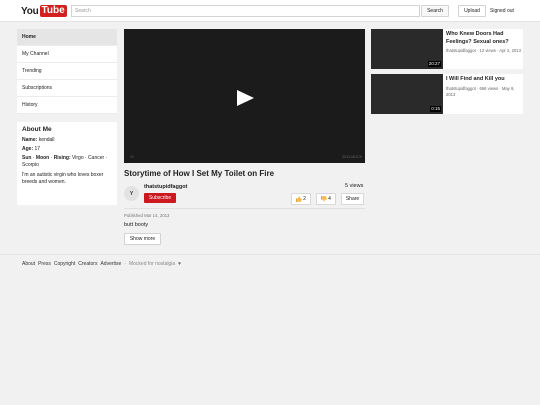 This screenshot has height=405, width=540. Describe the element at coordinates (28, 264) in the screenshot. I see `footer-link-about: About` at that location.